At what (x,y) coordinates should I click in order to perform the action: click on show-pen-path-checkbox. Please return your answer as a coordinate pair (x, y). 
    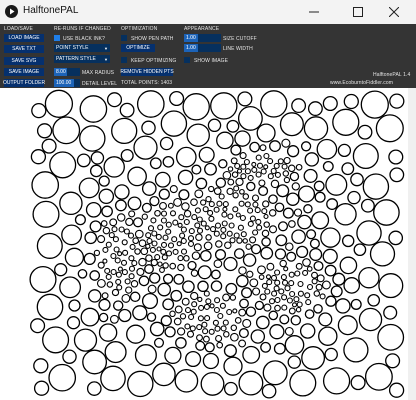
    Looking at the image, I should click on (124, 38).